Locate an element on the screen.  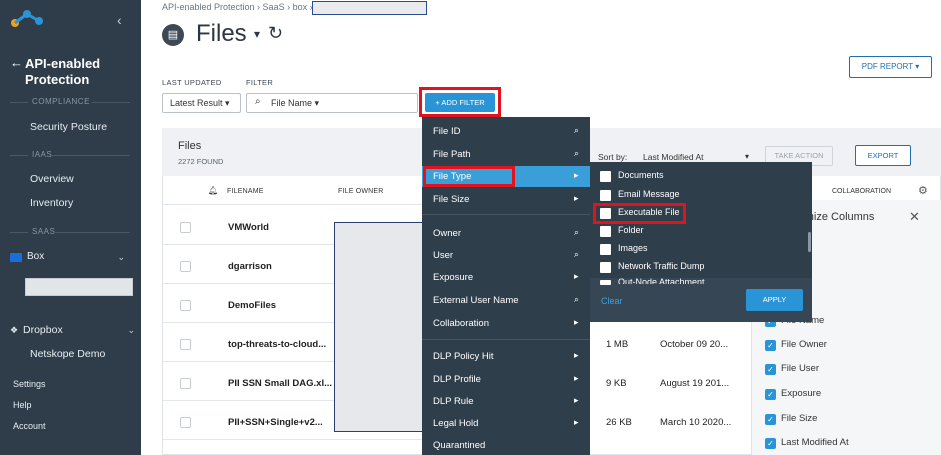
sidebar-item-security-posture: Security Posture is located at coordinates (68, 127).